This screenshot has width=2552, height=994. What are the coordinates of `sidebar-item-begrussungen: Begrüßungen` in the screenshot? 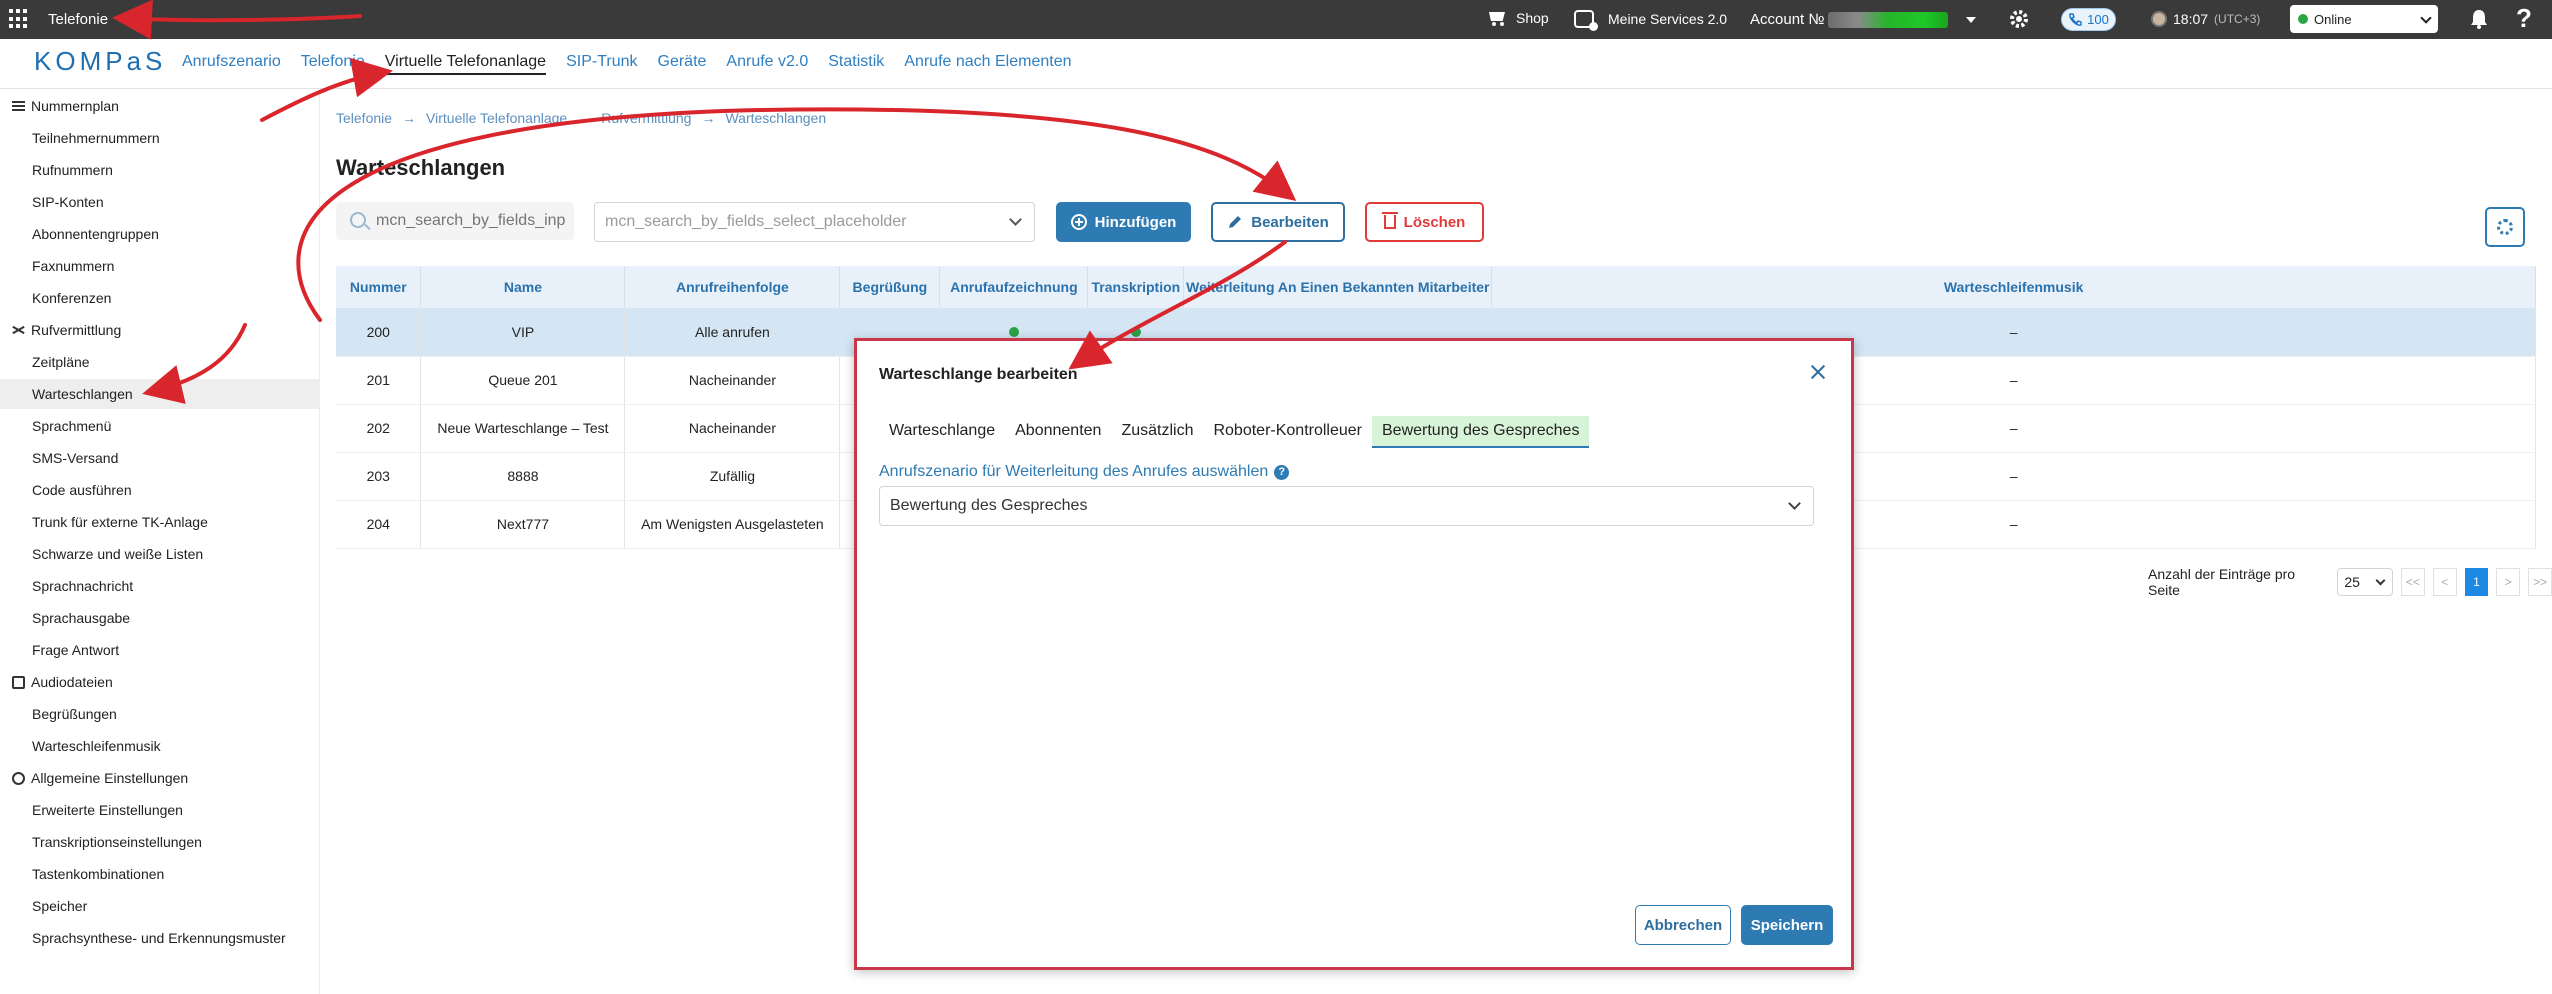 It's located at (74, 714).